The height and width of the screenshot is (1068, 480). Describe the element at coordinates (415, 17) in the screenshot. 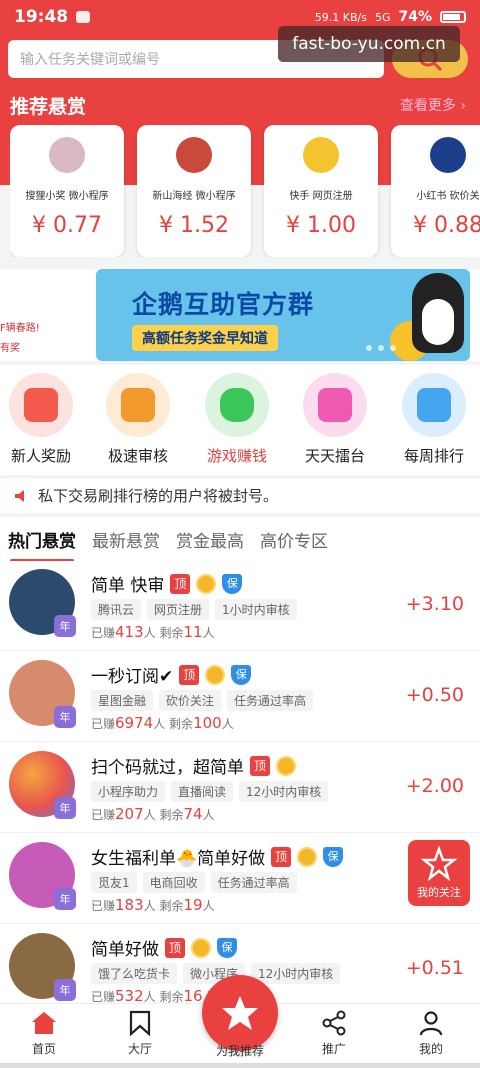

I see `battery-percent: 74%` at that location.